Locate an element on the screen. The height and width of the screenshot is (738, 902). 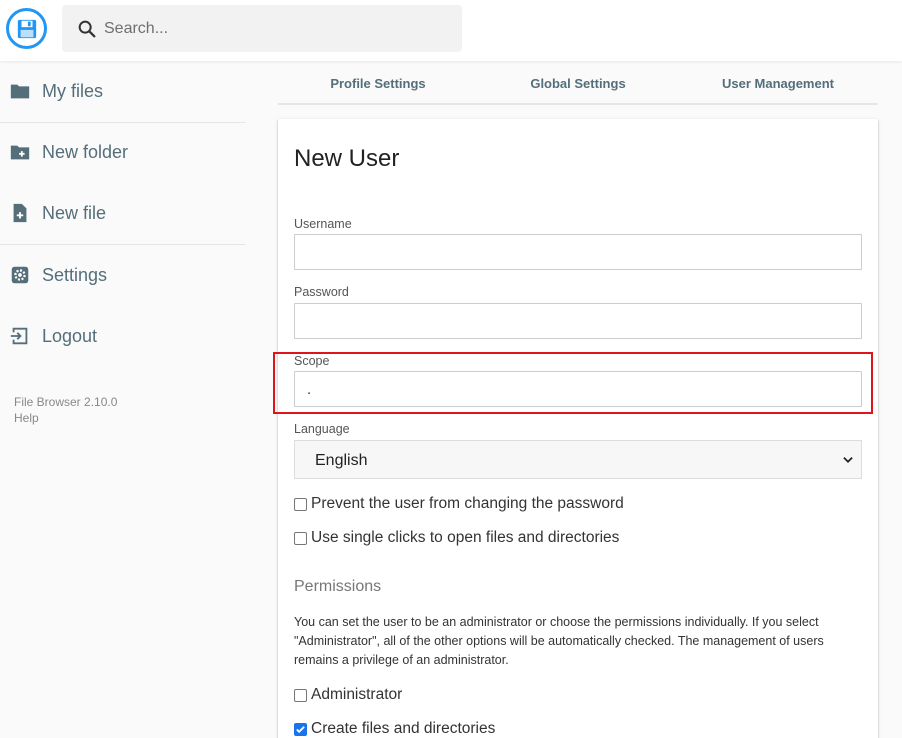
sidebar-item-new-file: New file is located at coordinates (123, 213).